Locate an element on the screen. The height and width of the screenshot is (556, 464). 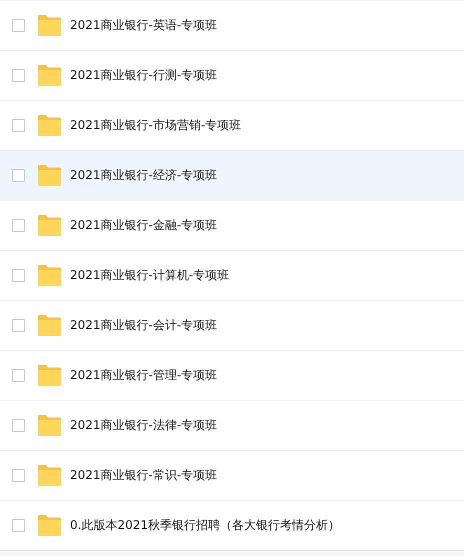
file-row: 2021商业银行-市场营销-专项班 is located at coordinates (232, 126).